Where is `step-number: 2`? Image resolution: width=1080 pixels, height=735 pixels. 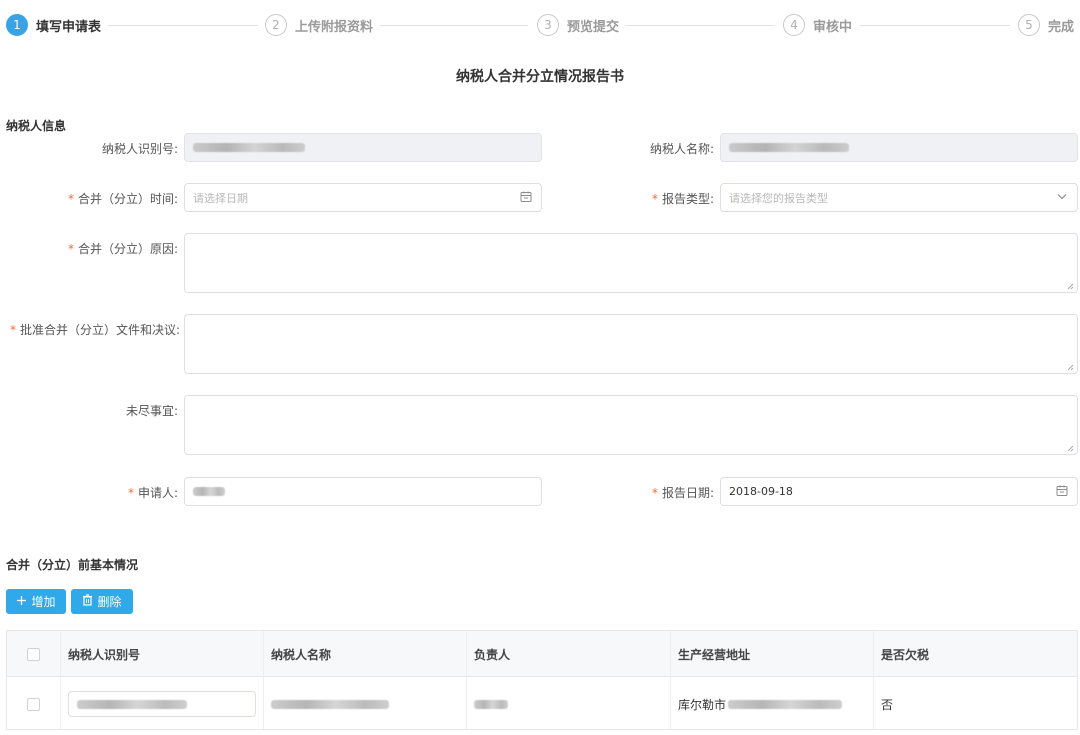
step-number: 2 is located at coordinates (276, 25).